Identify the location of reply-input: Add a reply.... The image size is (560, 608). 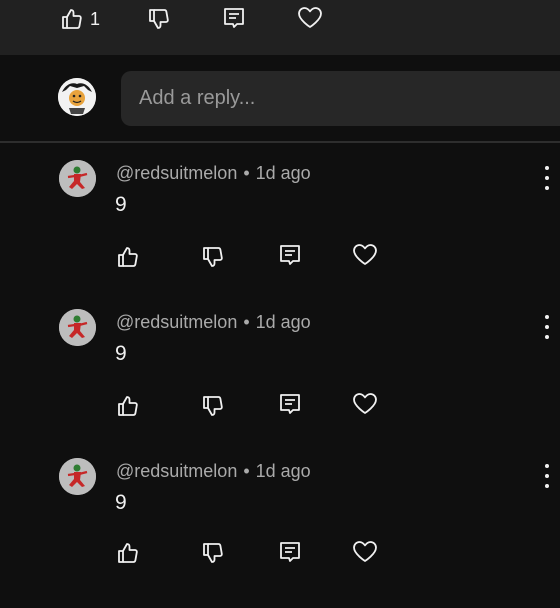
(340, 98).